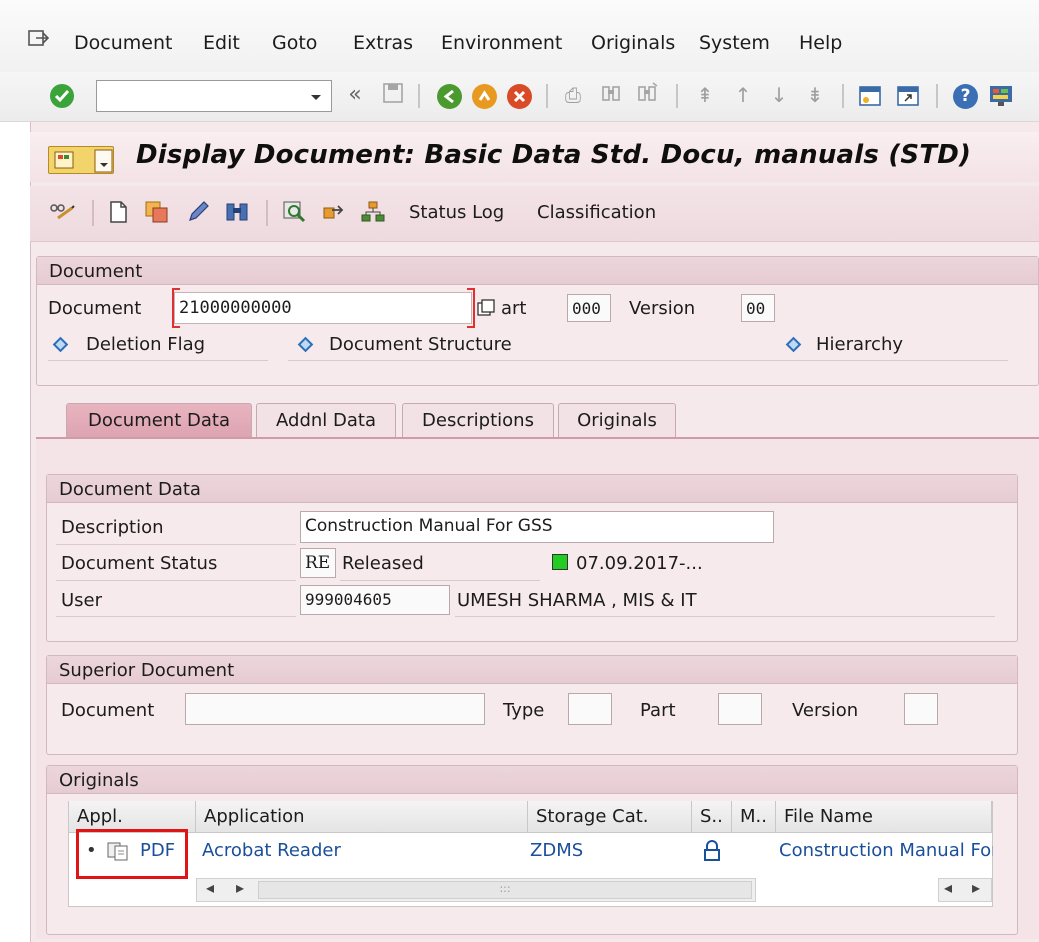  I want to click on tab-descriptions: Descriptions, so click(478, 421).